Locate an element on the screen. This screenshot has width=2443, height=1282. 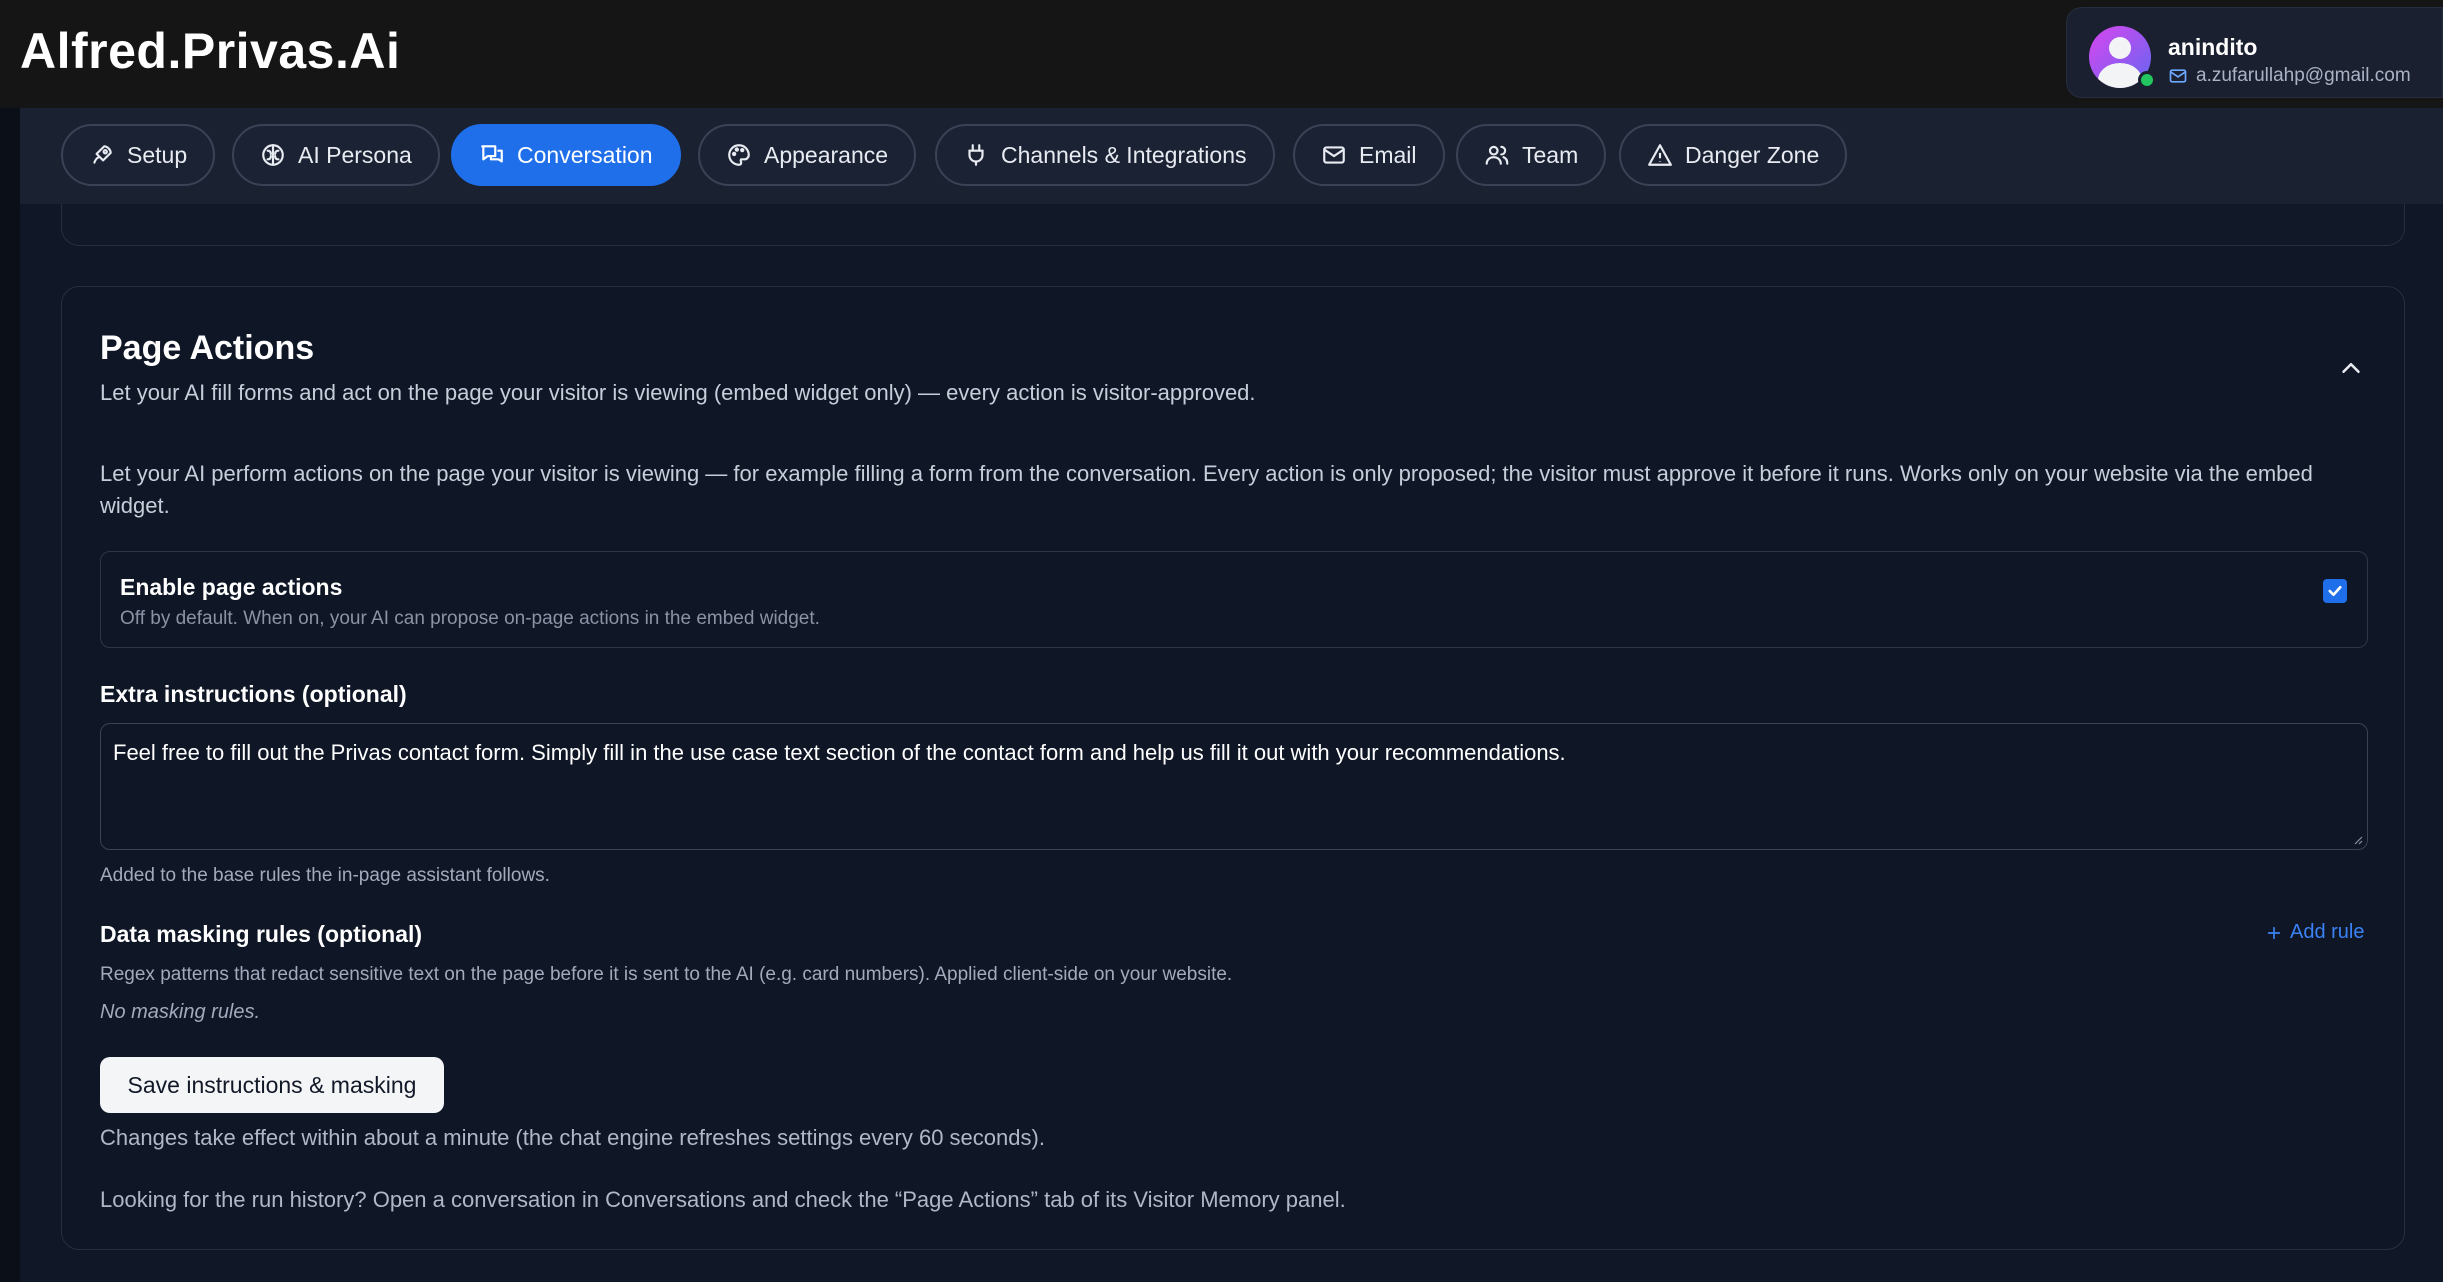
plug-icon is located at coordinates (976, 155).